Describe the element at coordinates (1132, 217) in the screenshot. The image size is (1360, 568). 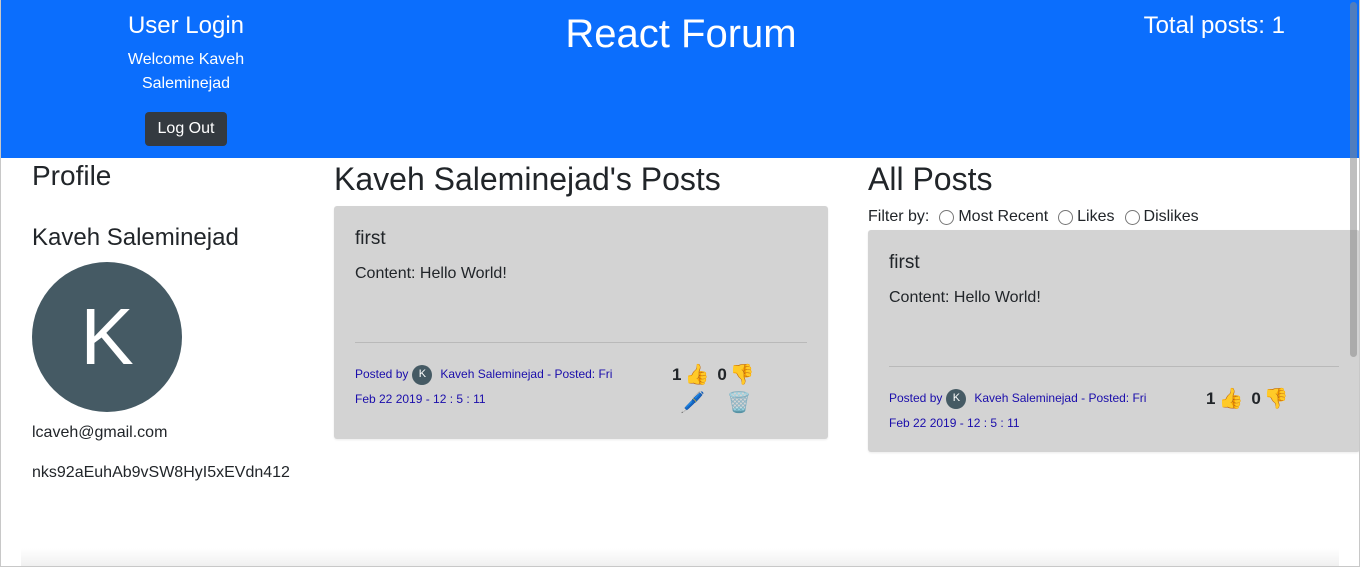
I see `dislikes-radio` at that location.